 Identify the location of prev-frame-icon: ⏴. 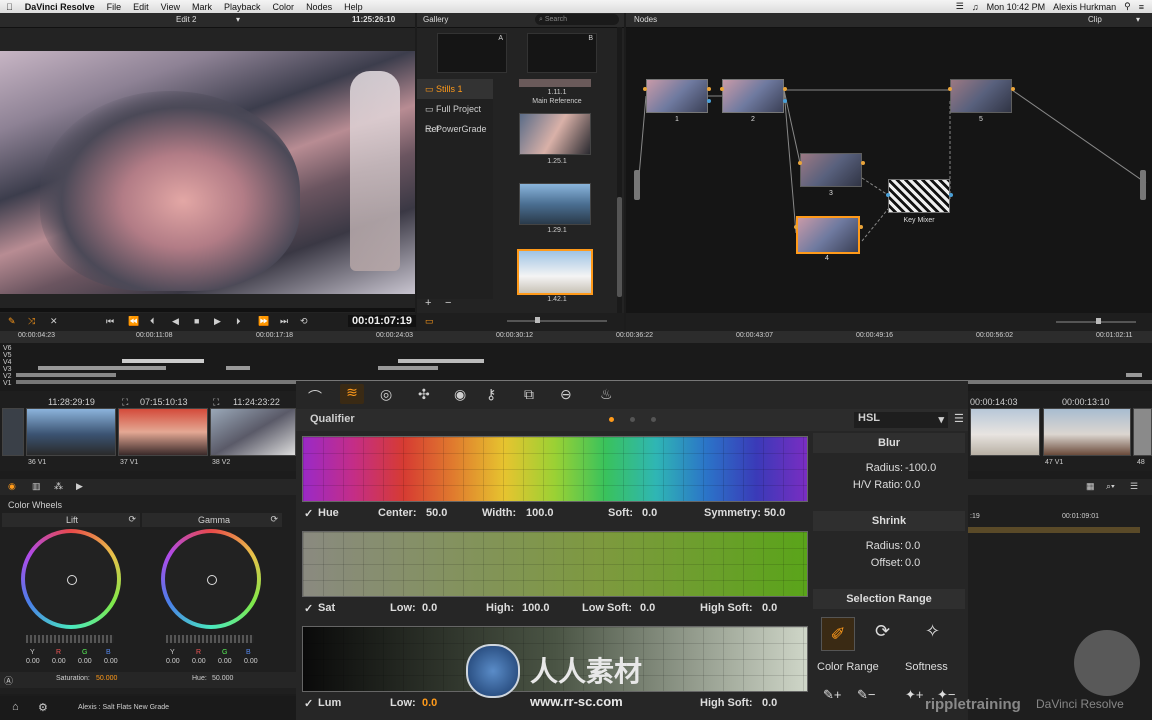
(152, 321).